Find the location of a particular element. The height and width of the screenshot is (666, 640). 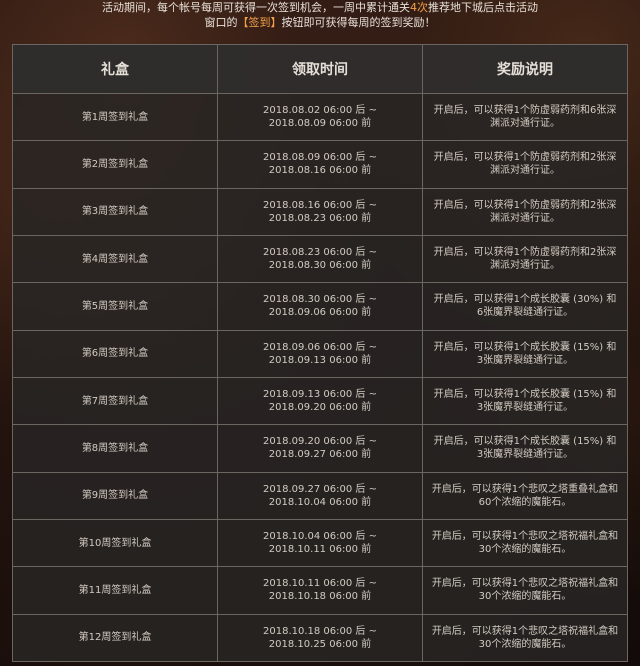

header-gift-box: 礼盒 is located at coordinates (115, 69).